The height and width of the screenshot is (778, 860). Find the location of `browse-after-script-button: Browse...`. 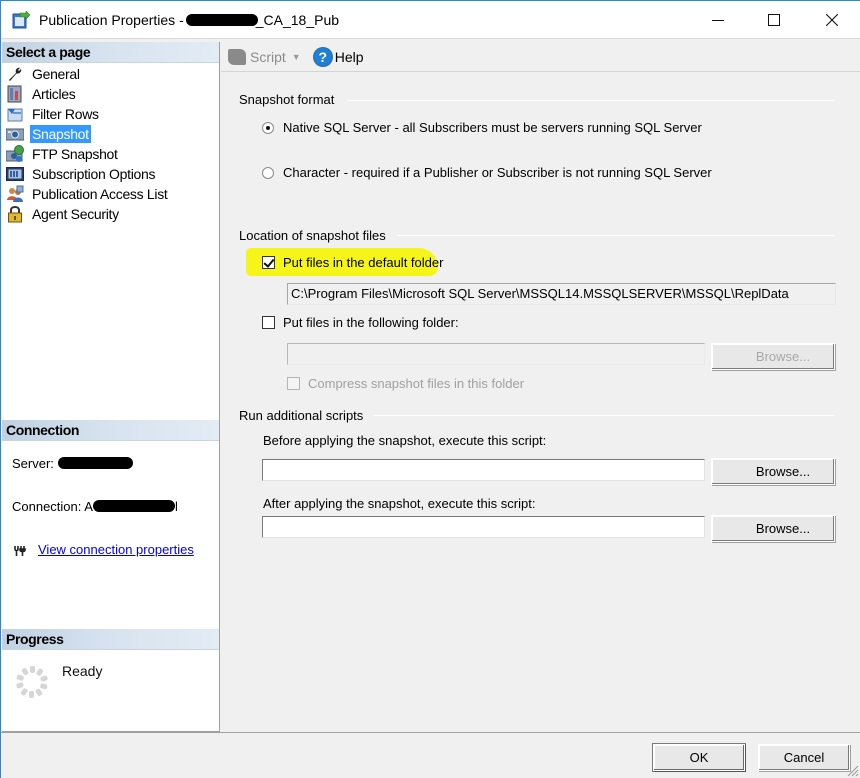

browse-after-script-button: Browse... is located at coordinates (773, 528).